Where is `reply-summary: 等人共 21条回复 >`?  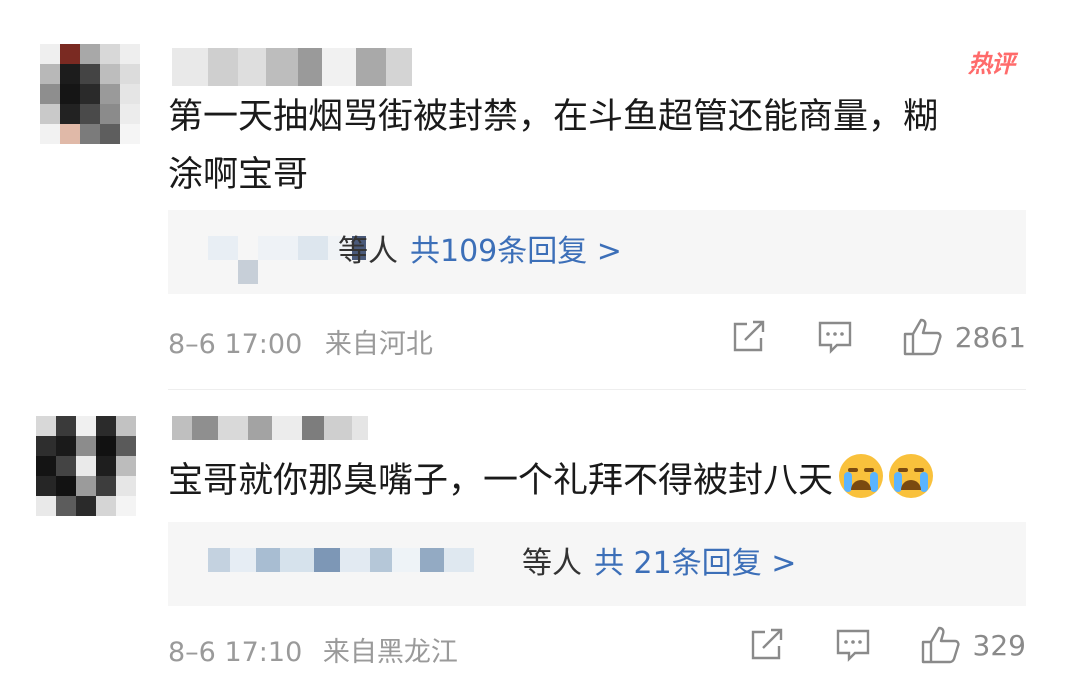 reply-summary: 等人共 21条回复 > is located at coordinates (597, 564).